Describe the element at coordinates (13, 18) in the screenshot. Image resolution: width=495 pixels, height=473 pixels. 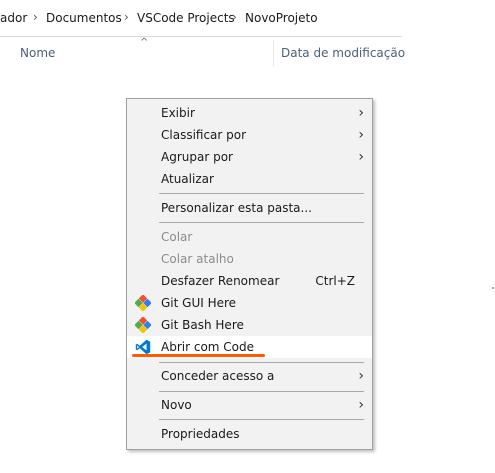
I see `breadcrumb-item-computer: ador` at that location.